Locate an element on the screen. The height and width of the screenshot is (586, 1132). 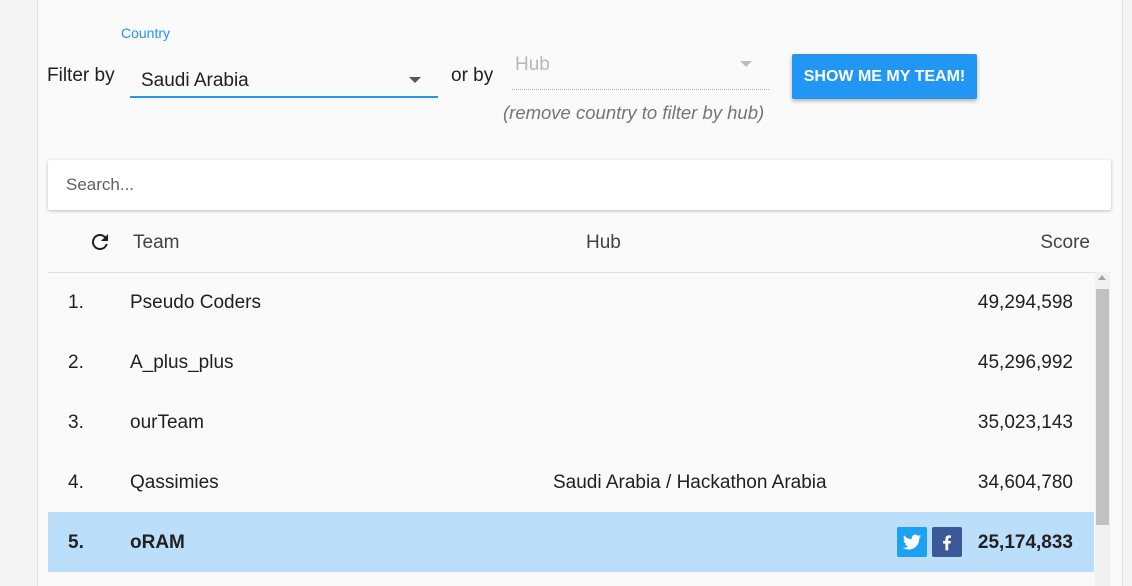
row-rank: 2. is located at coordinates (76, 362).